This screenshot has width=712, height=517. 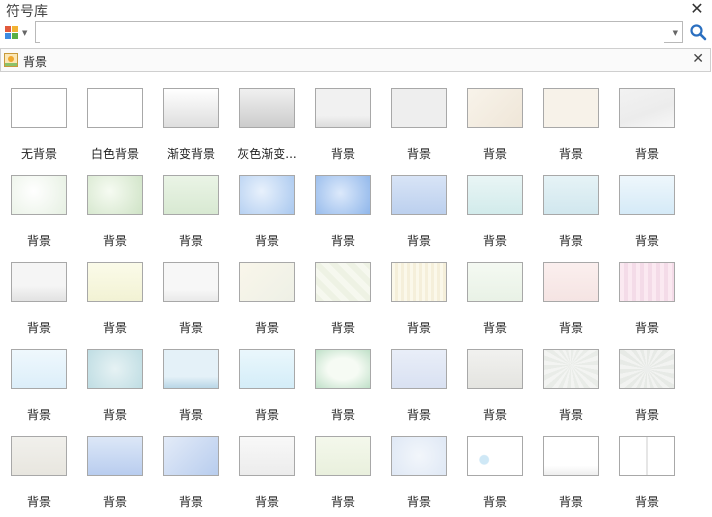 What do you see at coordinates (114, 154) in the screenshot?
I see `background-item-label: 白色背景` at bounding box center [114, 154].